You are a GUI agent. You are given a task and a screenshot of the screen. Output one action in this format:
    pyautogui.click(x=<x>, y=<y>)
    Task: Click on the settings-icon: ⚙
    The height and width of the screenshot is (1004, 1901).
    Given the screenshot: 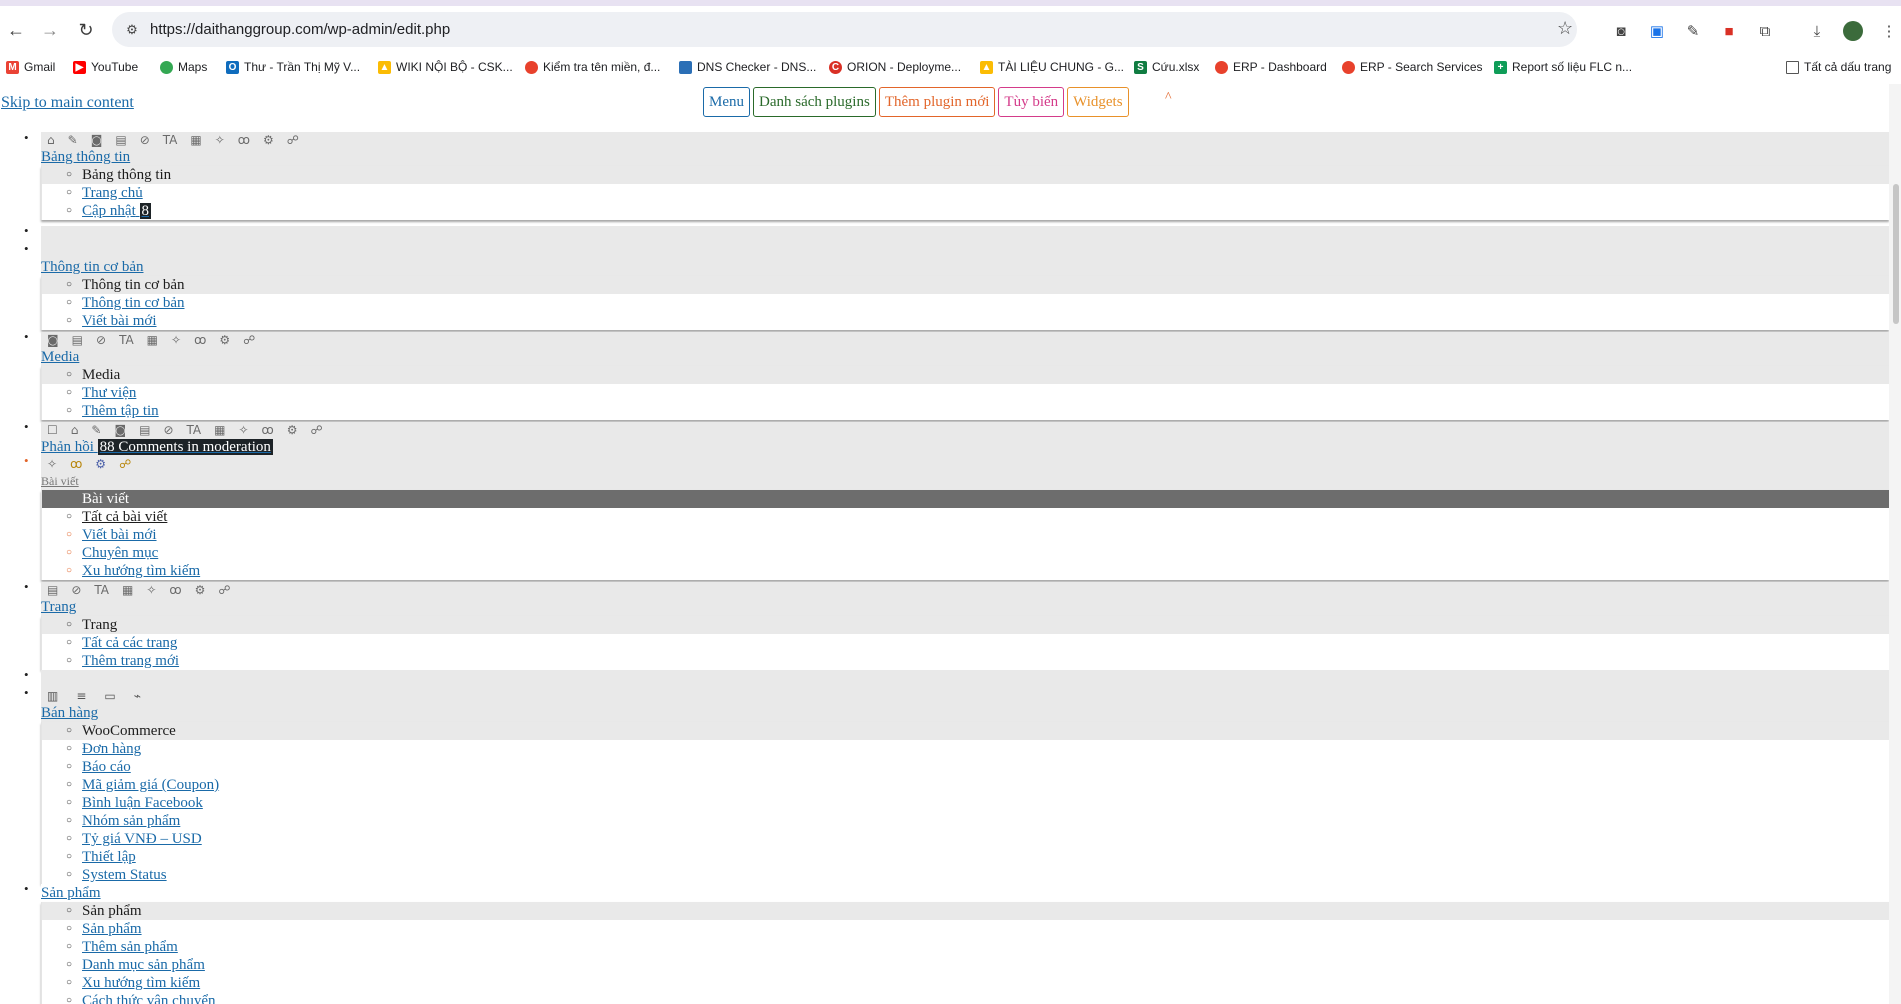 What is the action you would take?
    pyautogui.click(x=292, y=430)
    